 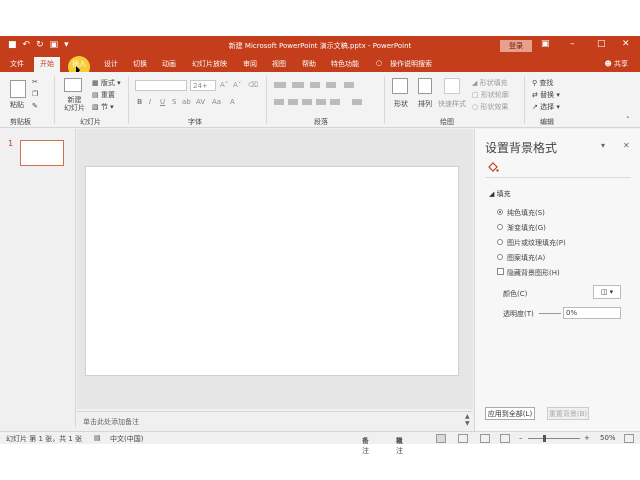 I want to click on fill-bucket-icon, so click(x=493, y=167).